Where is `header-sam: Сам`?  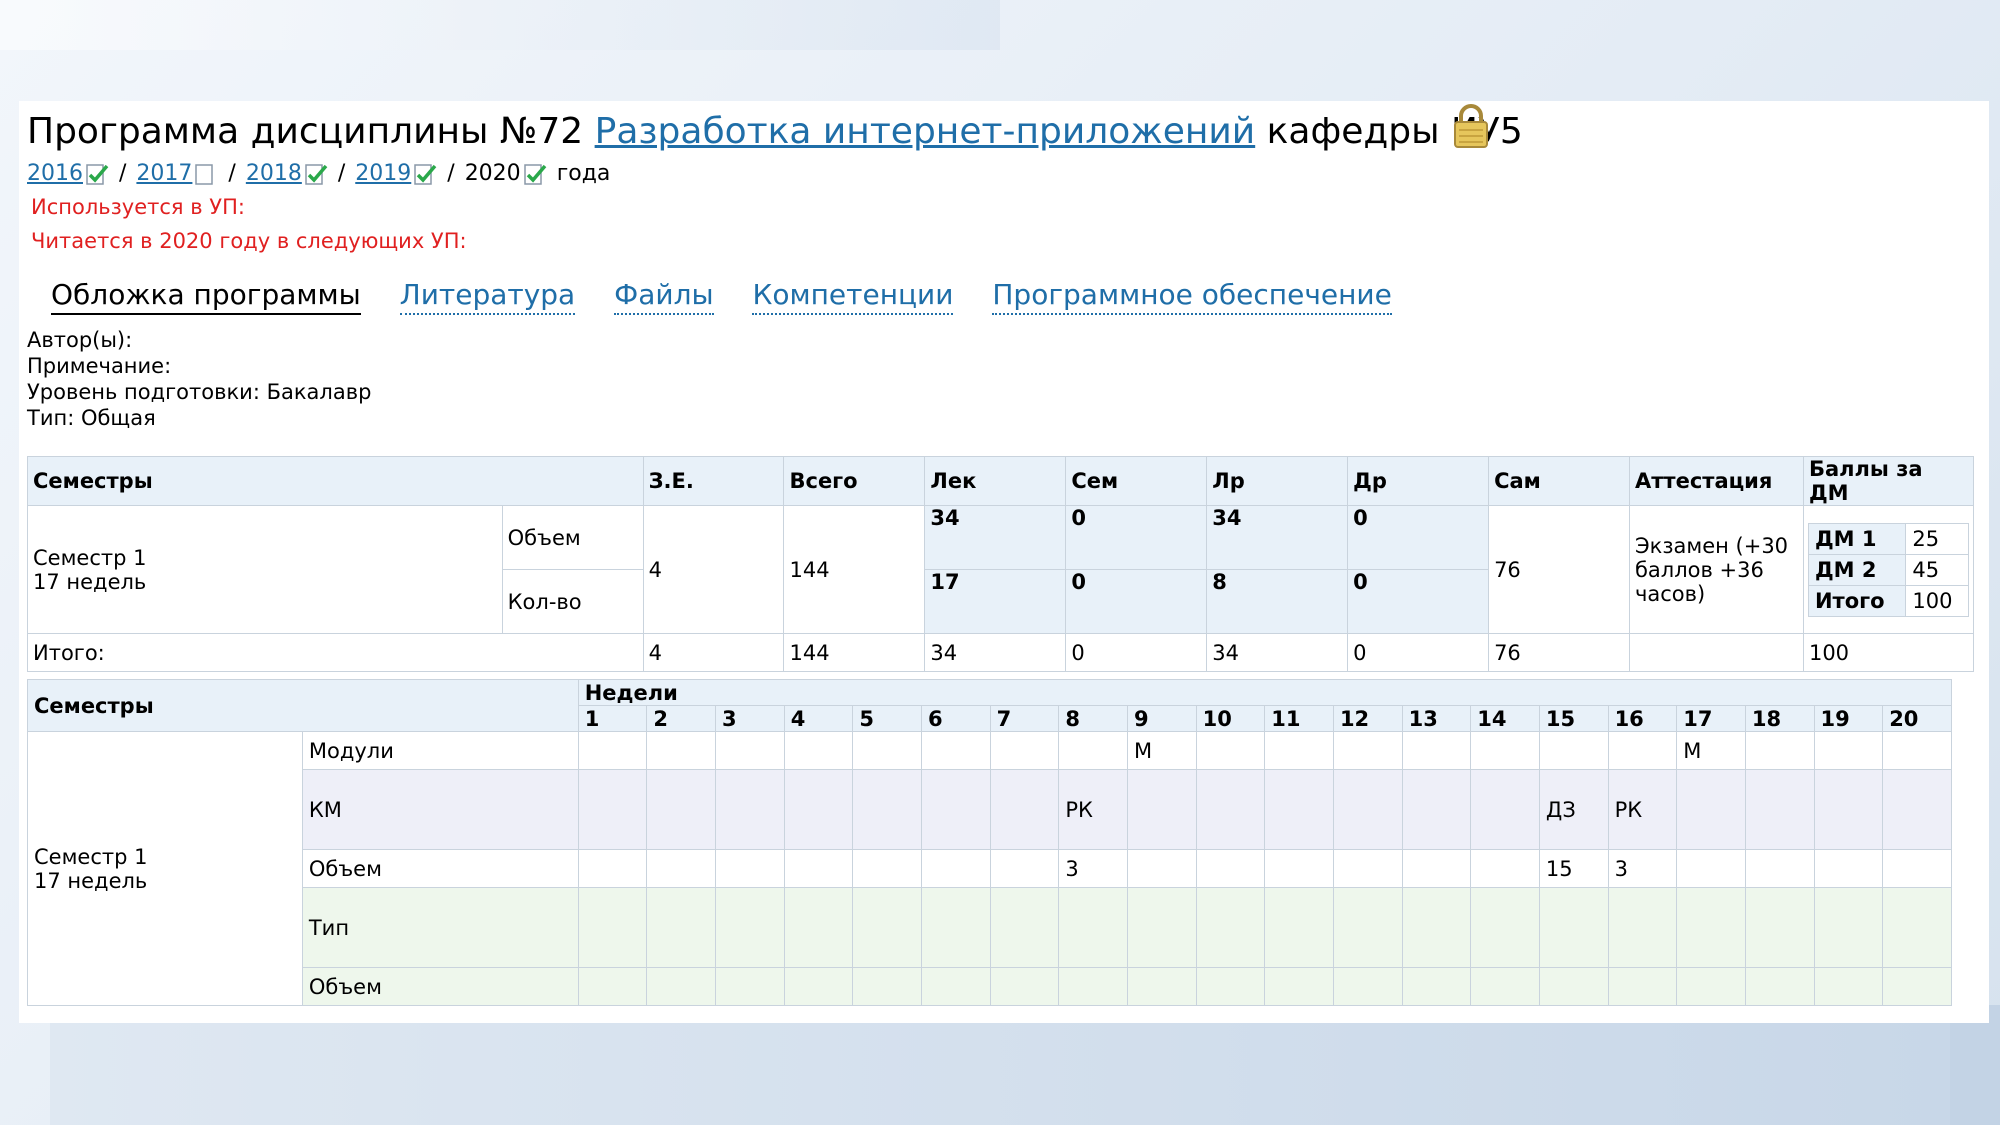 header-sam: Сам is located at coordinates (1559, 481).